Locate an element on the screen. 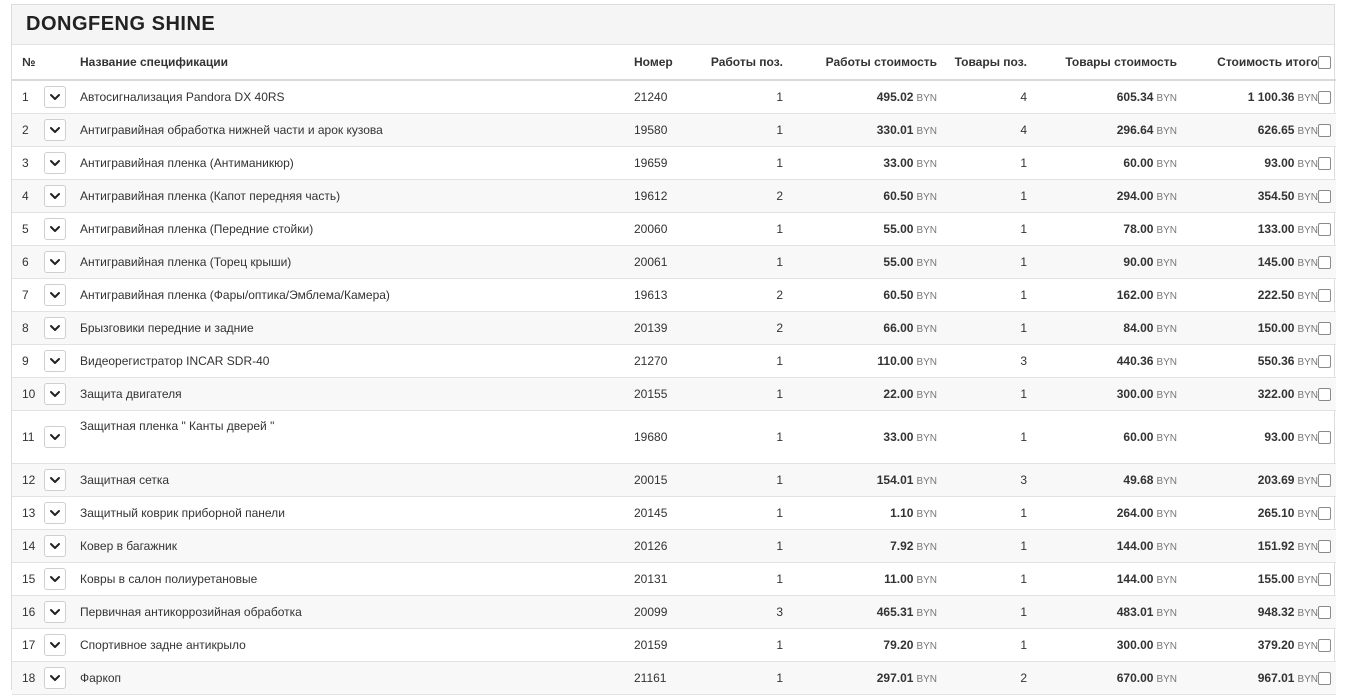 This screenshot has width=1351, height=698. total-cost: 1 100.36 BYN is located at coordinates (1247, 97).